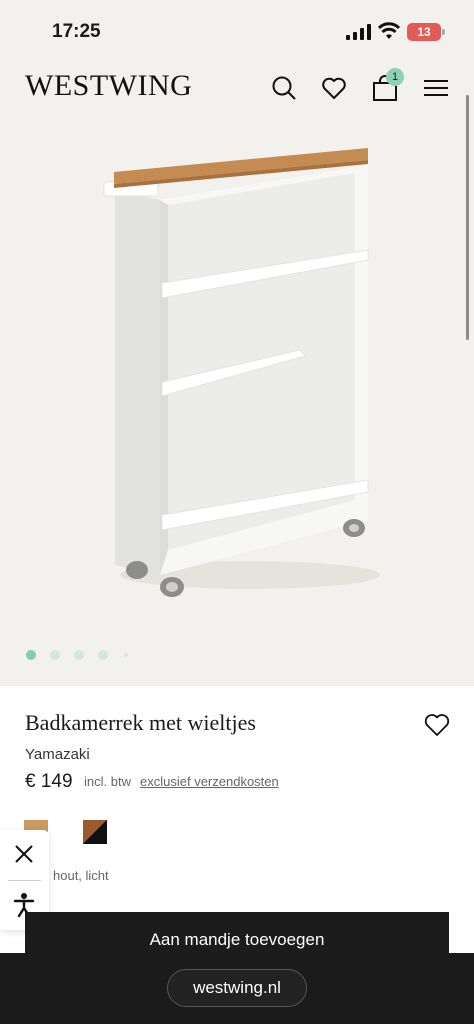 Image resolution: width=474 pixels, height=1024 pixels. Describe the element at coordinates (24, 854) in the screenshot. I see `close-icon` at that location.